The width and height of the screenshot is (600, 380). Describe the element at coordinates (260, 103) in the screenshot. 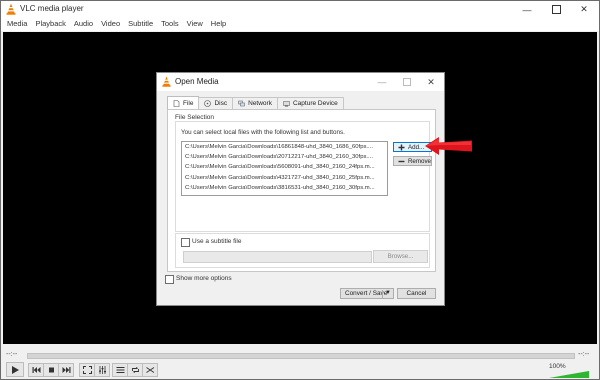

I see `tab-network-label: Network` at that location.